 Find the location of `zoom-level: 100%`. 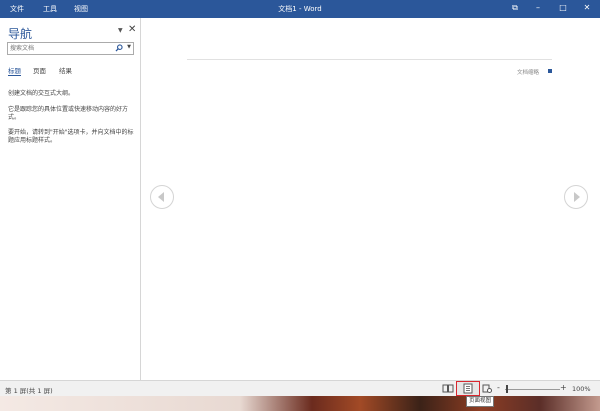

zoom-level: 100% is located at coordinates (581, 389).